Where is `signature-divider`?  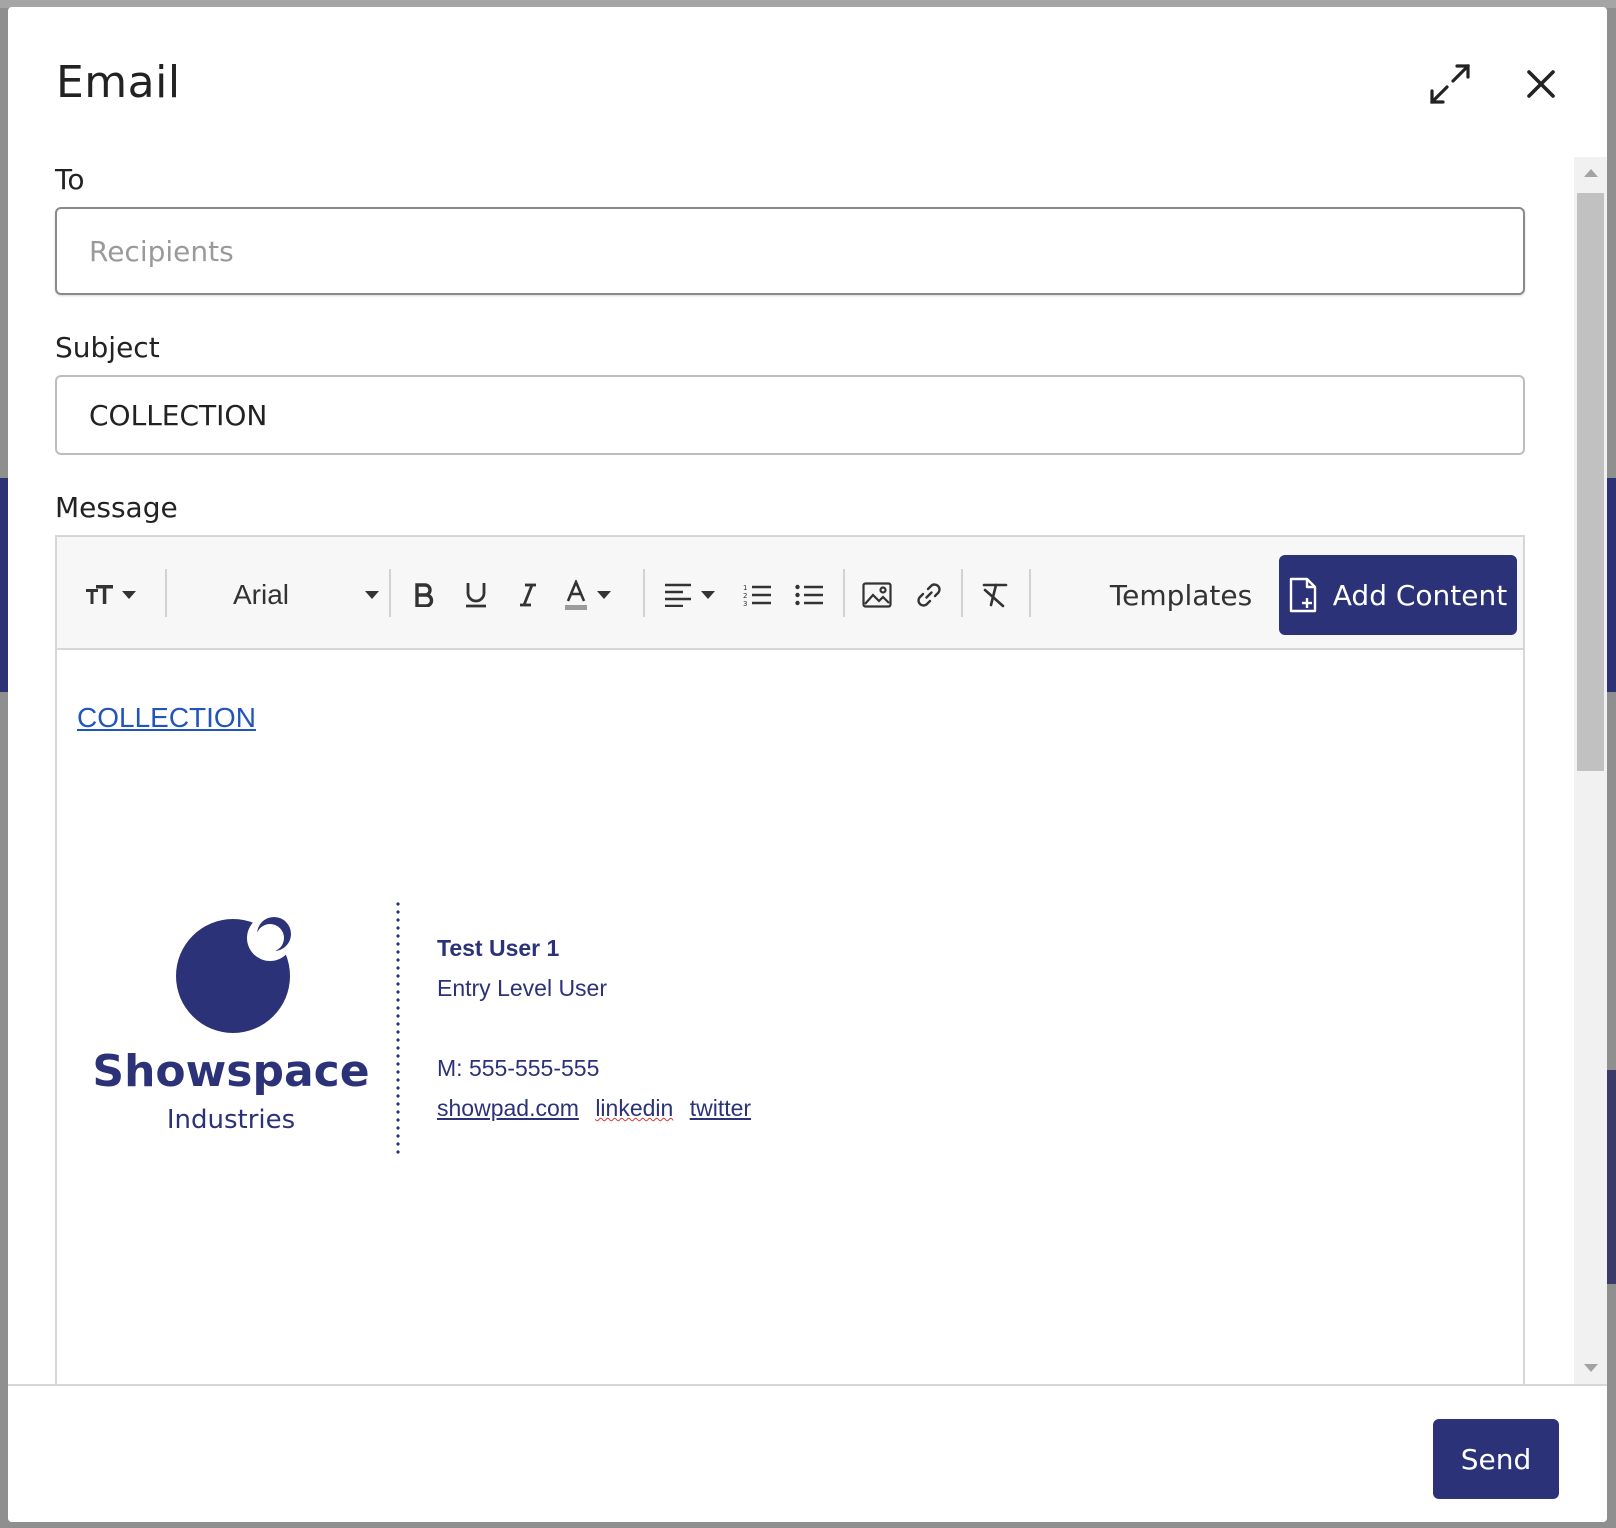 signature-divider is located at coordinates (398, 1029).